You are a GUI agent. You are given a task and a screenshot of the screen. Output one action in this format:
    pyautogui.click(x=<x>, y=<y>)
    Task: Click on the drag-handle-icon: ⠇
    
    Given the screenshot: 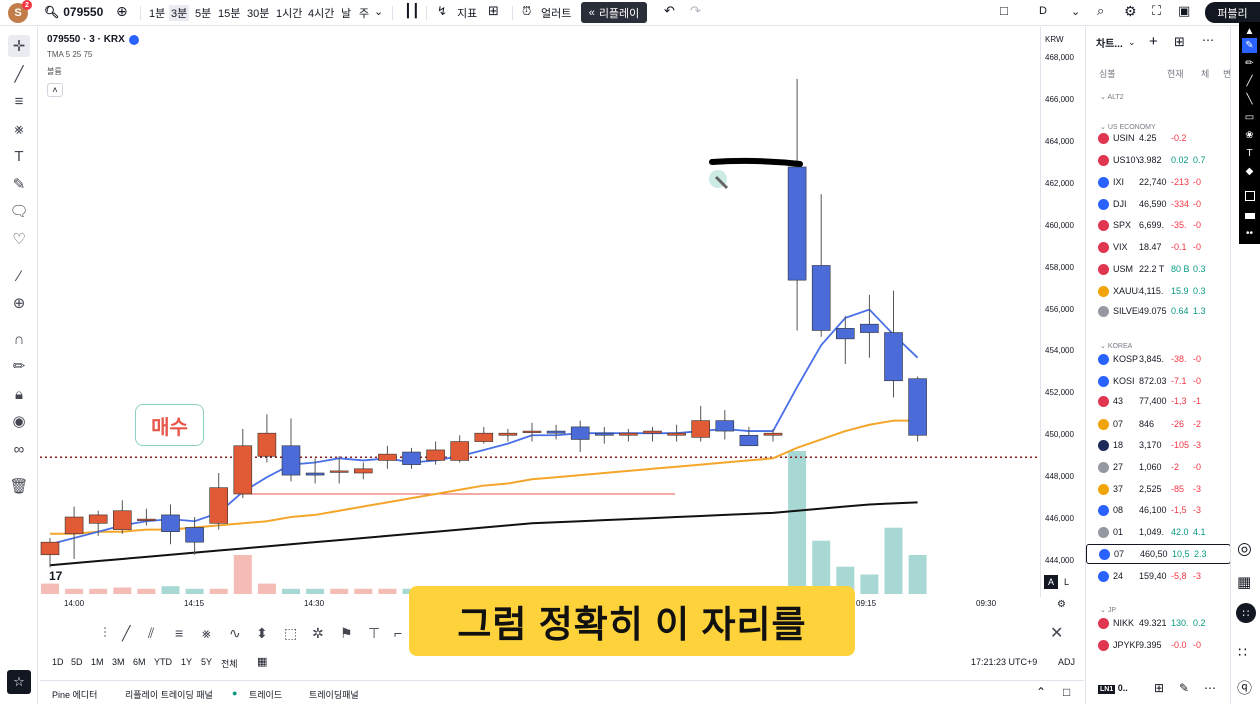 What is the action you would take?
    pyautogui.click(x=107, y=633)
    